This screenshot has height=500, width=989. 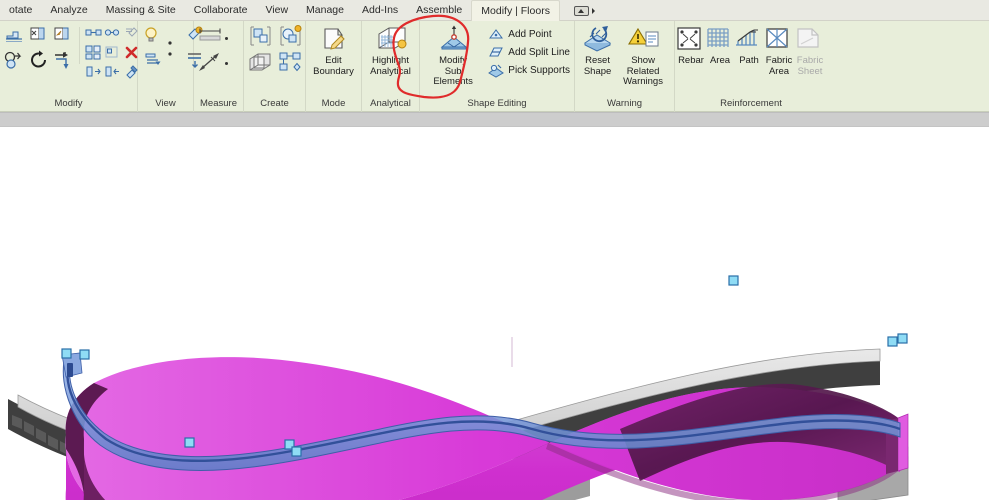 I want to click on offset-icon, so click(x=63, y=60).